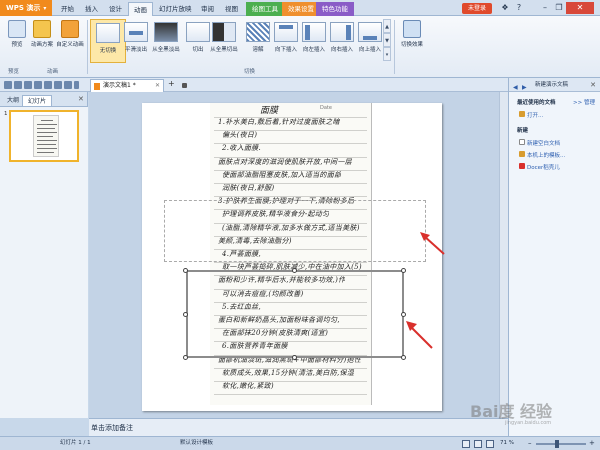  Describe the element at coordinates (224, 41) in the screenshot. I see `transition-cut-black: 从全黑切出` at that location.